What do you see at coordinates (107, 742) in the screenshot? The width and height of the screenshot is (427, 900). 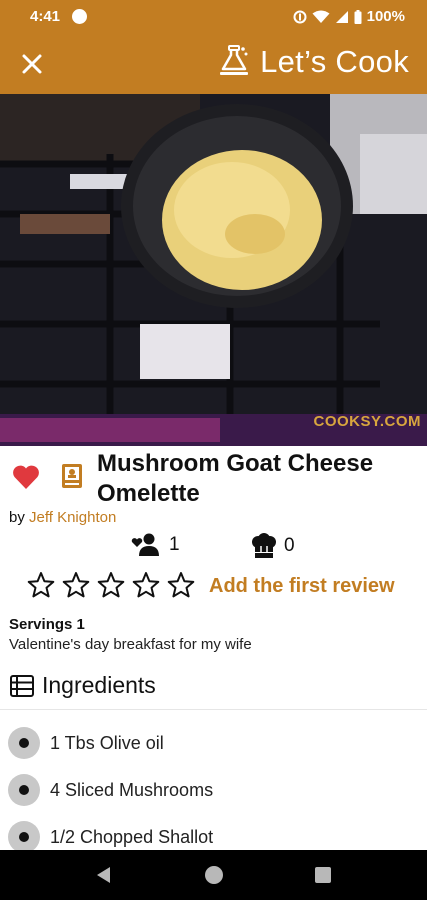 I see `ingredient-text: 1 Tbs Olive oil` at bounding box center [107, 742].